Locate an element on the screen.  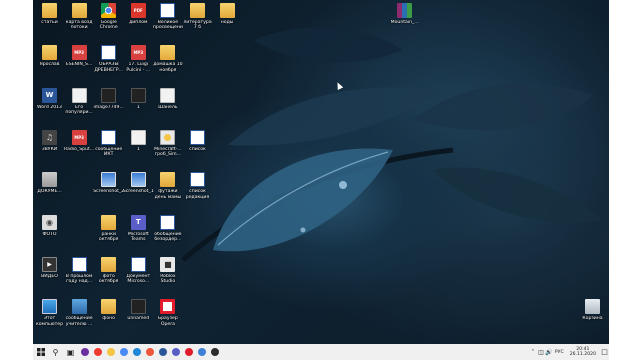
taskbar-app-yandex is located at coordinates (97, 352).